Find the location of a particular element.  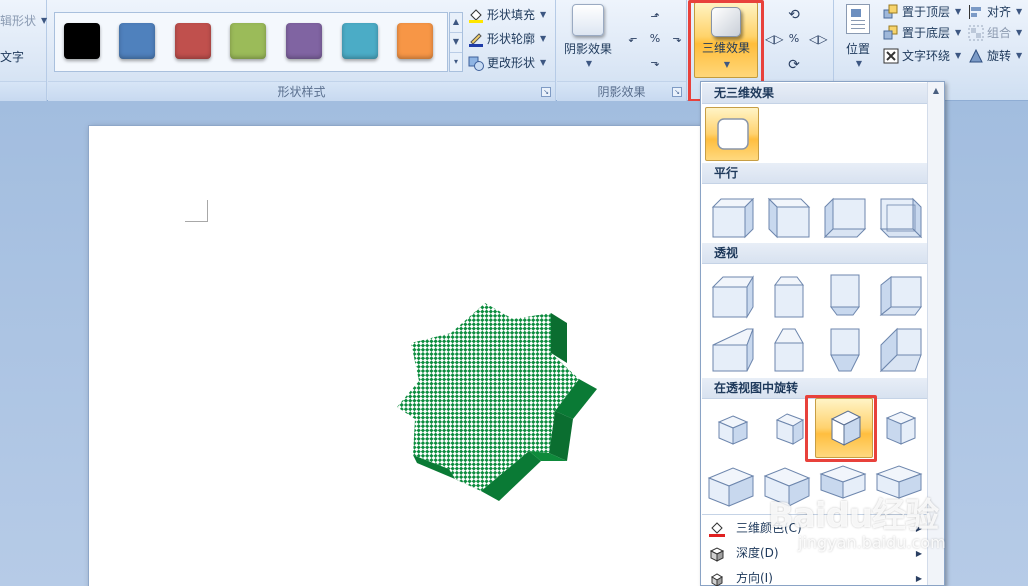

tilt-left-icon: ◁▷ is located at coordinates (774, 39).